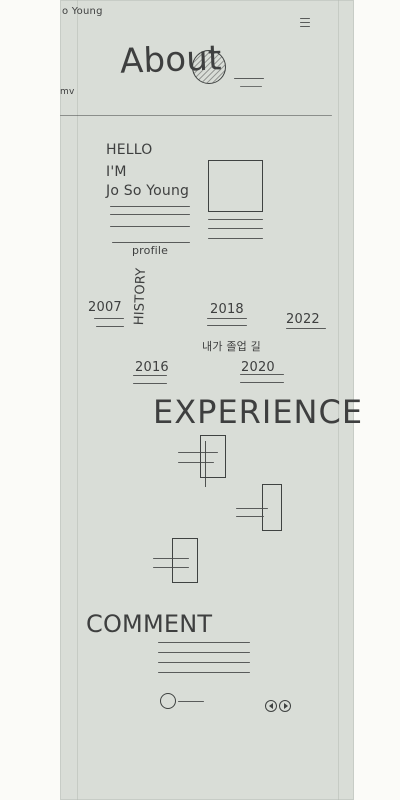 The height and width of the screenshot is (800, 400). Describe the element at coordinates (82, 11) in the screenshot. I see `brand-text: o Young` at that location.